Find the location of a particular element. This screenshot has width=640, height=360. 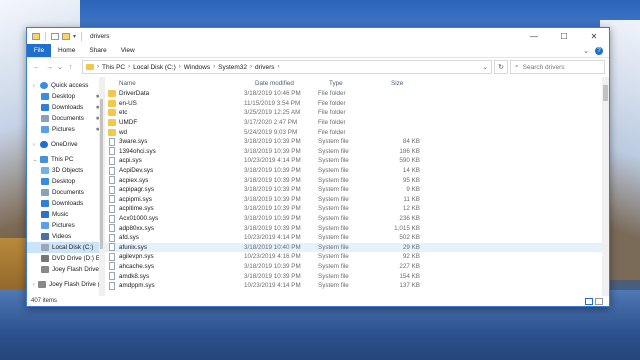

nav-item-downloads: Downloads ✱ is located at coordinates (65, 107).